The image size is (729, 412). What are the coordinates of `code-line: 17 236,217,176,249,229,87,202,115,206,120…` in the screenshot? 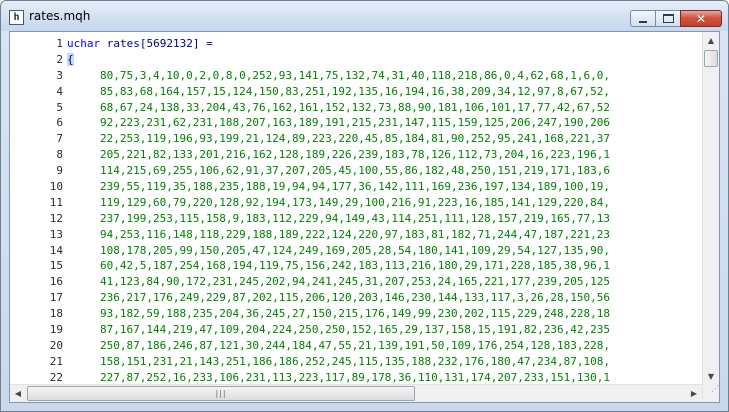 It's located at (356, 298).